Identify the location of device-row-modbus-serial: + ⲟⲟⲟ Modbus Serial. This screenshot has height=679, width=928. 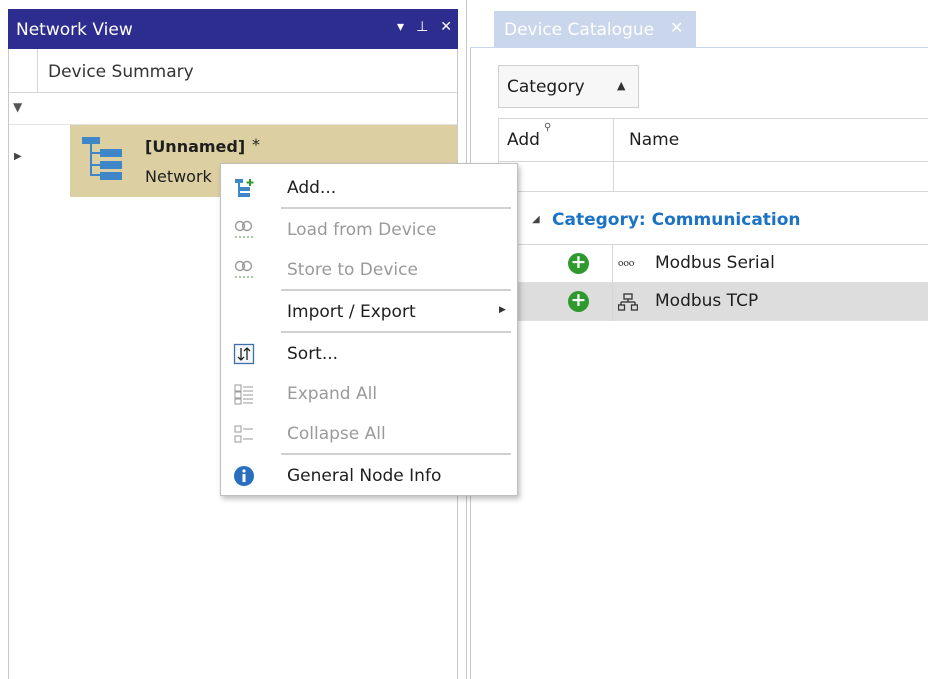
(713, 264).